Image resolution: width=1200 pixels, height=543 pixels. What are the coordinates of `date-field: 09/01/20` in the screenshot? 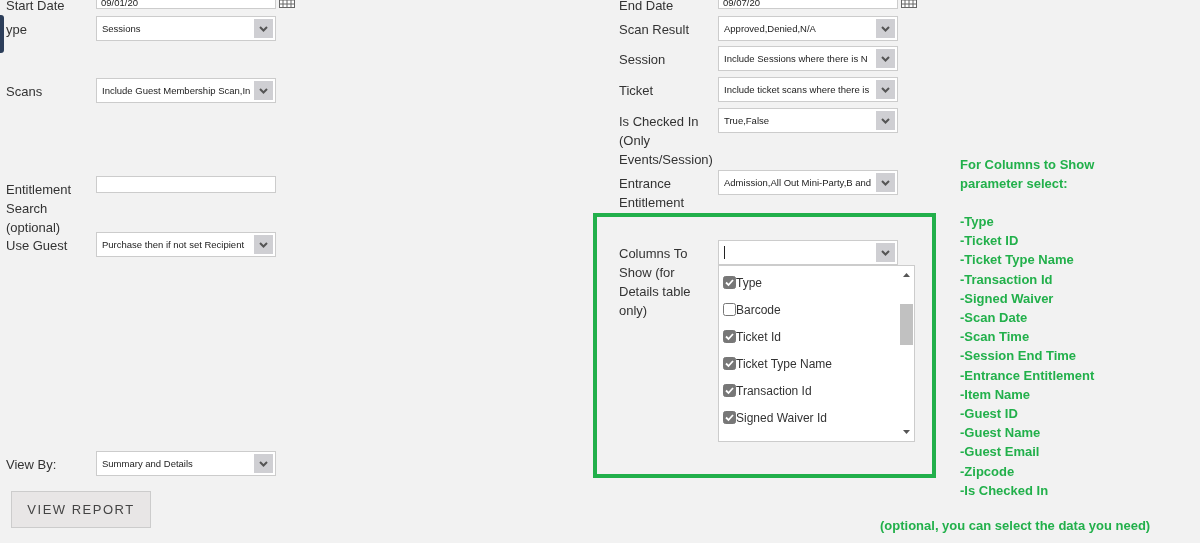 It's located at (186, 4).